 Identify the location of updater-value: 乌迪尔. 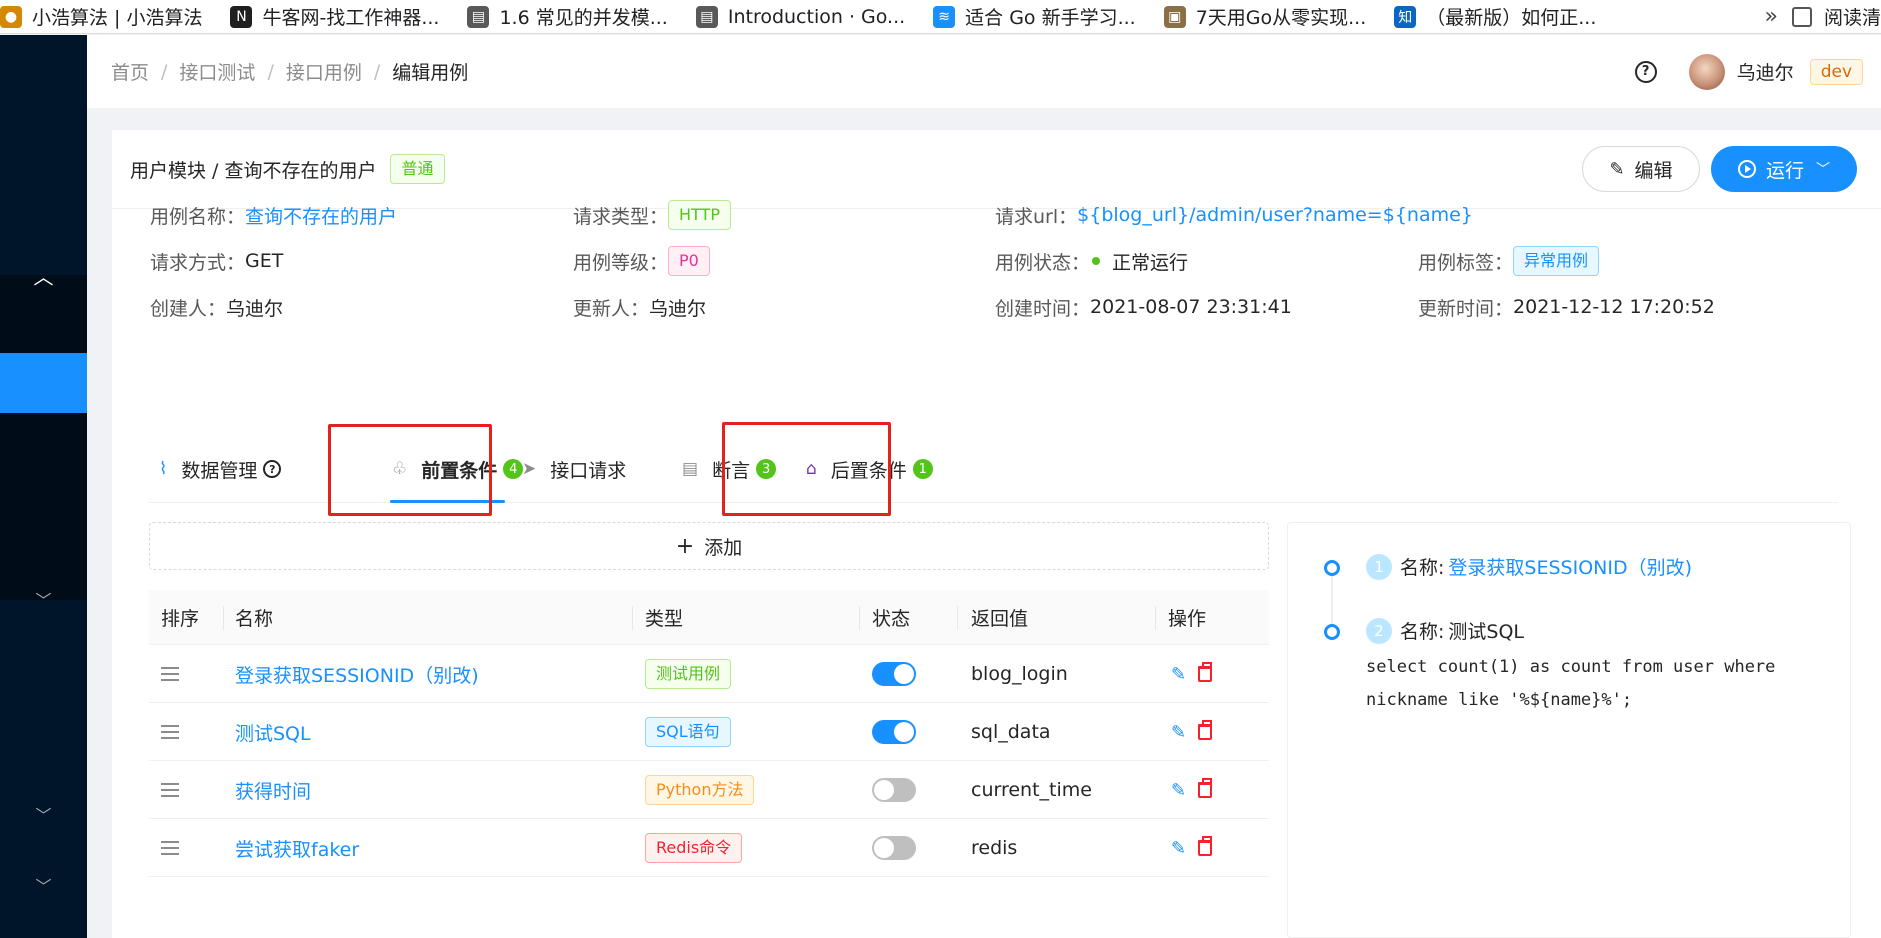
(678, 308).